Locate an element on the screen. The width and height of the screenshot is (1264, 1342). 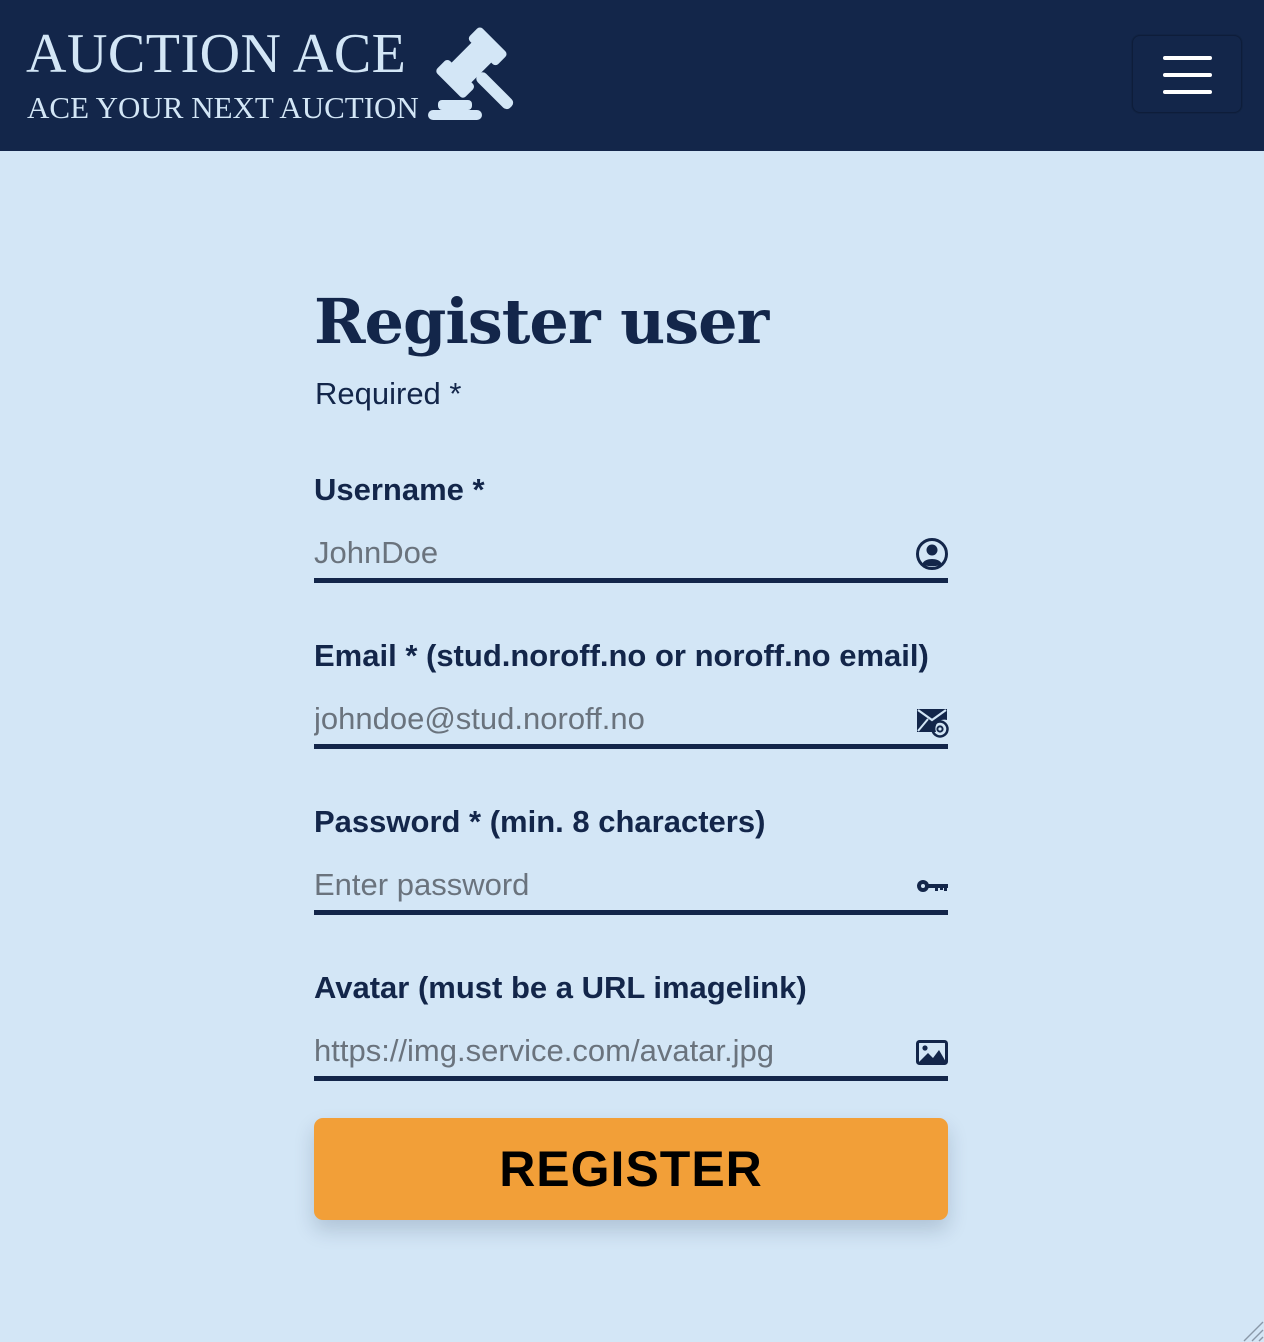
user-circle-icon is located at coordinates (932, 554).